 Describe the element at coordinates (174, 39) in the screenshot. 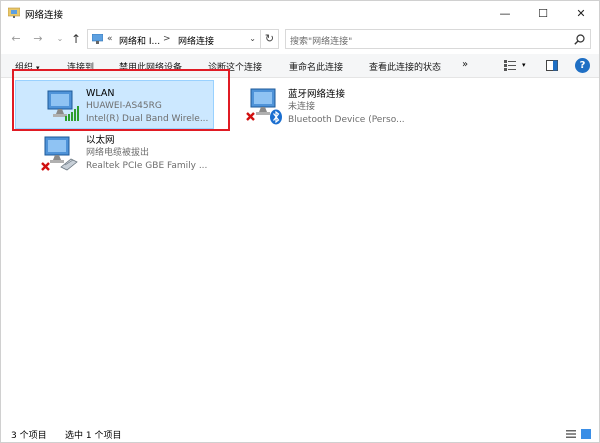

I see `address-bar: « 网络和 I... > 网络连接 ⌄` at that location.